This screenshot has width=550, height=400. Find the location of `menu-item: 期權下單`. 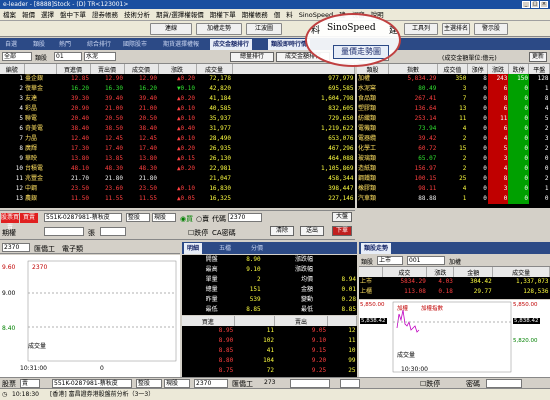

menu-item: 期權下單 is located at coordinates (223, 15).